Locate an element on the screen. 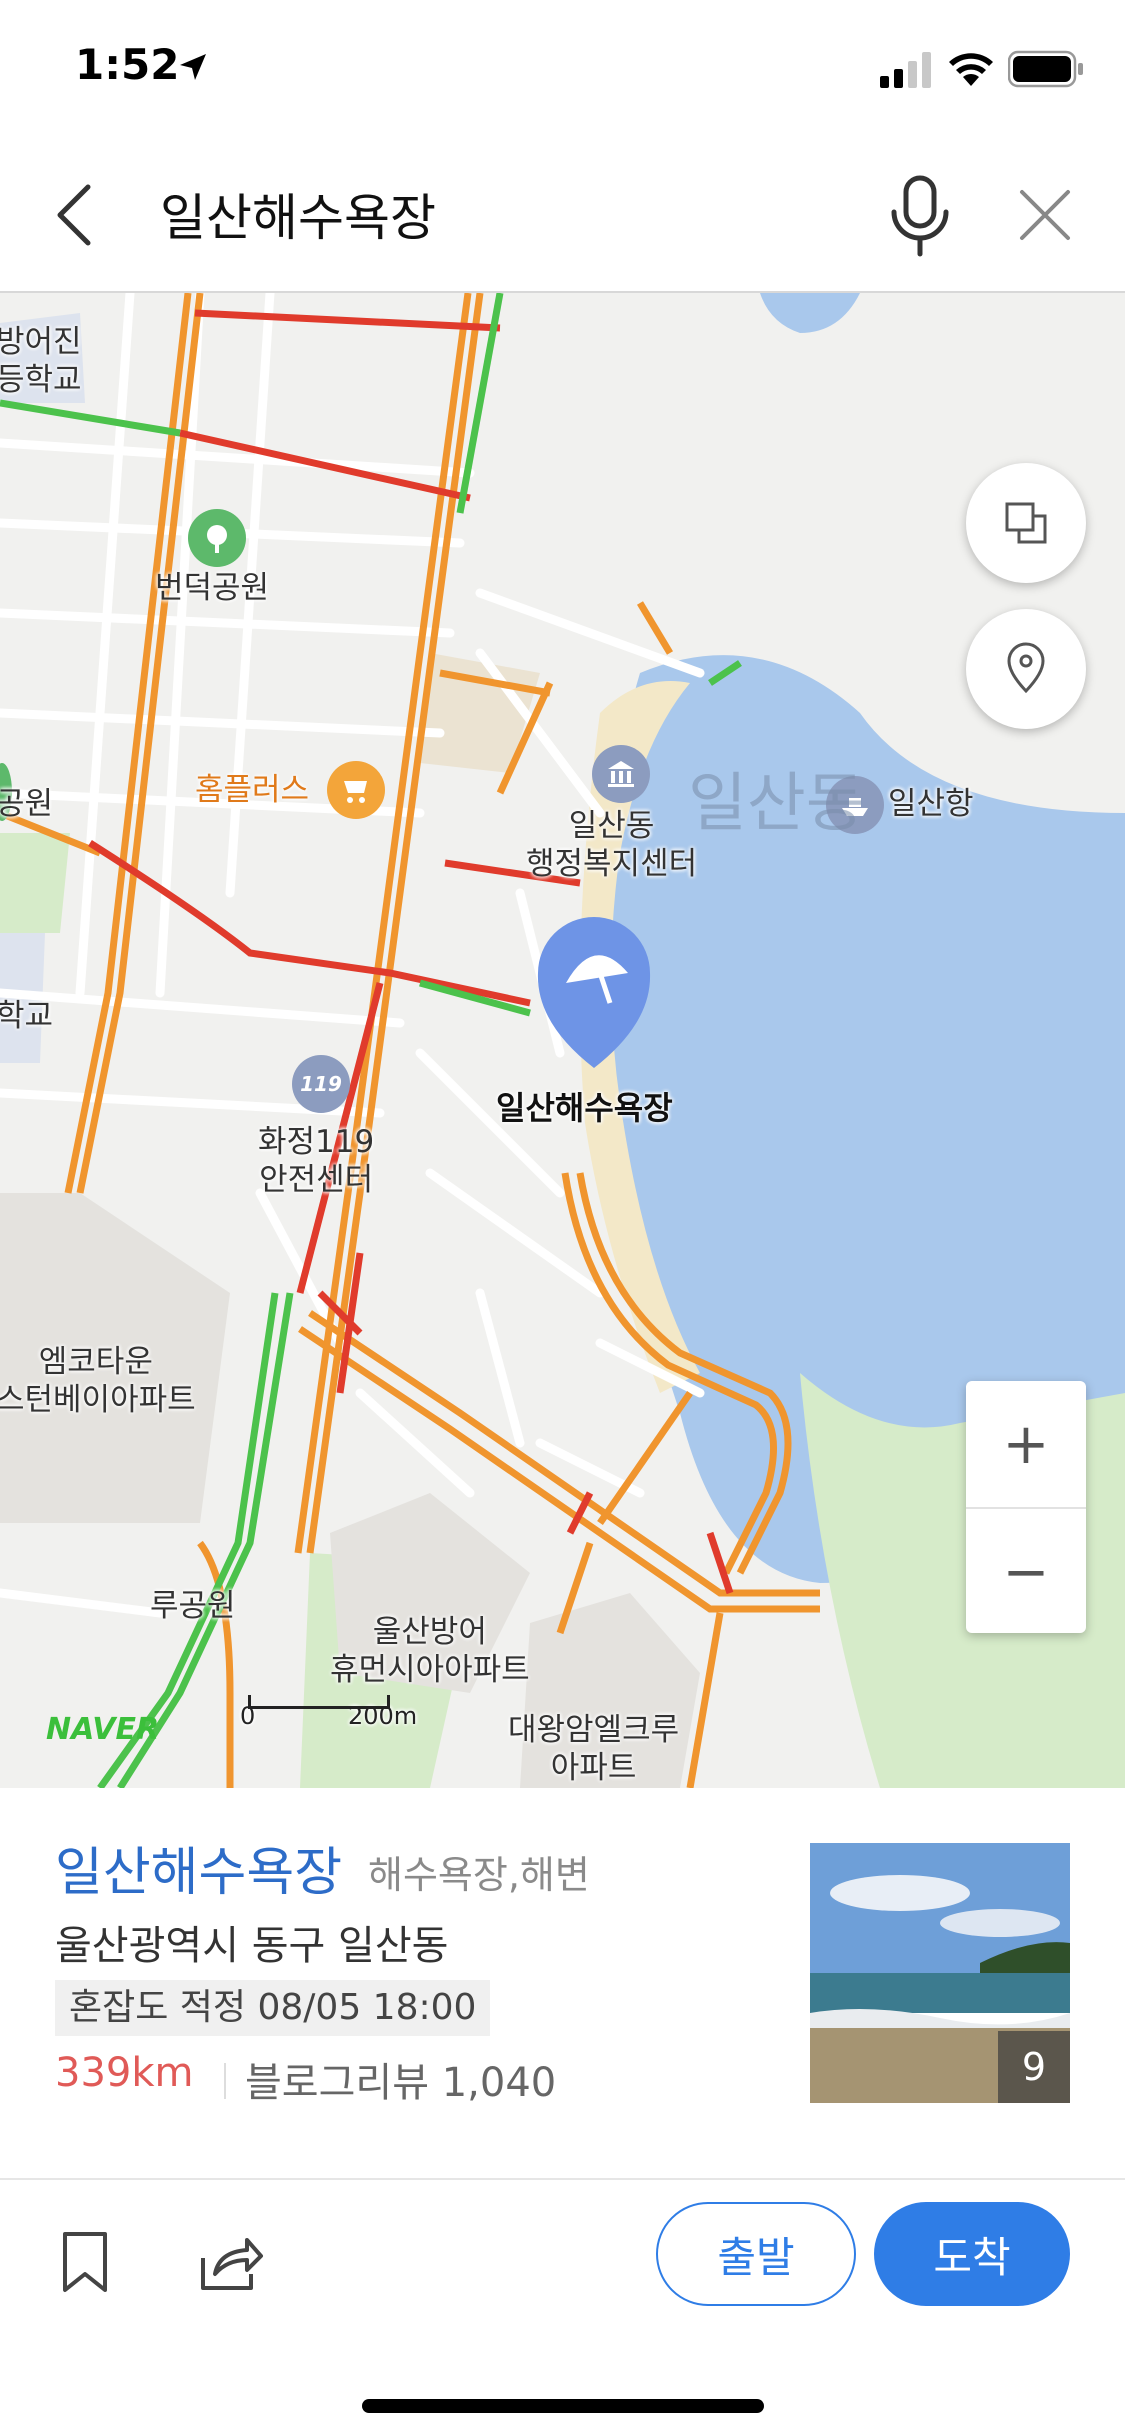  zoom-control: + − is located at coordinates (1026, 1507).